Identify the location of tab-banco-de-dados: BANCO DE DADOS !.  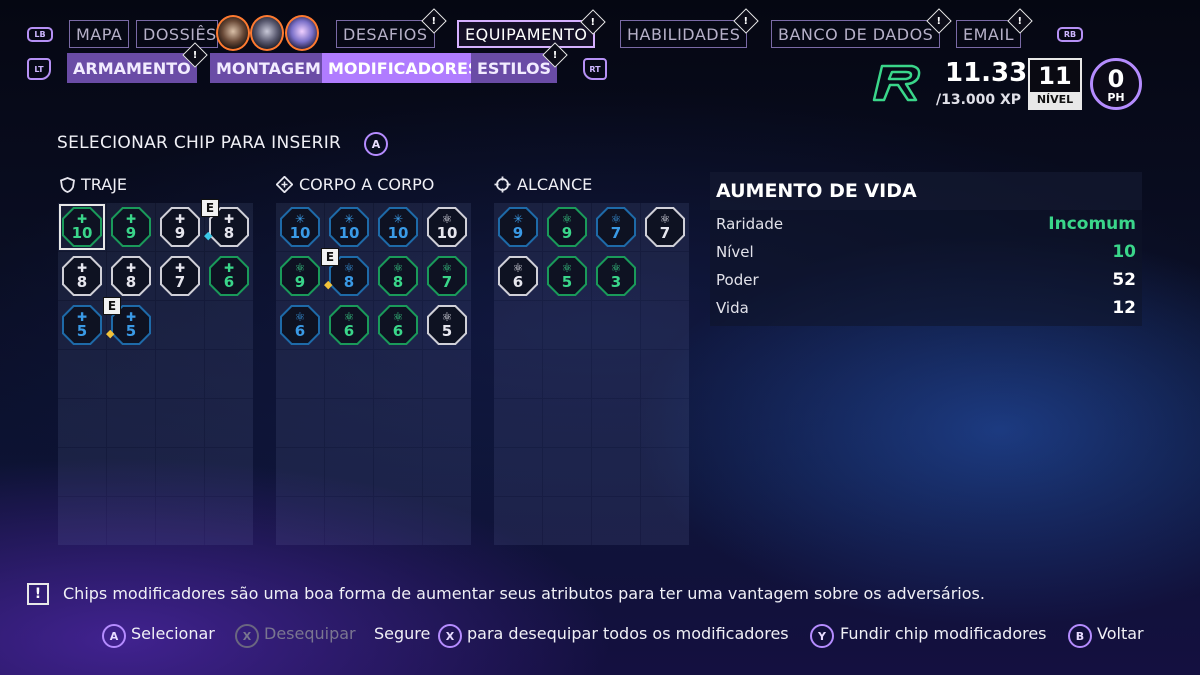
(862, 28).